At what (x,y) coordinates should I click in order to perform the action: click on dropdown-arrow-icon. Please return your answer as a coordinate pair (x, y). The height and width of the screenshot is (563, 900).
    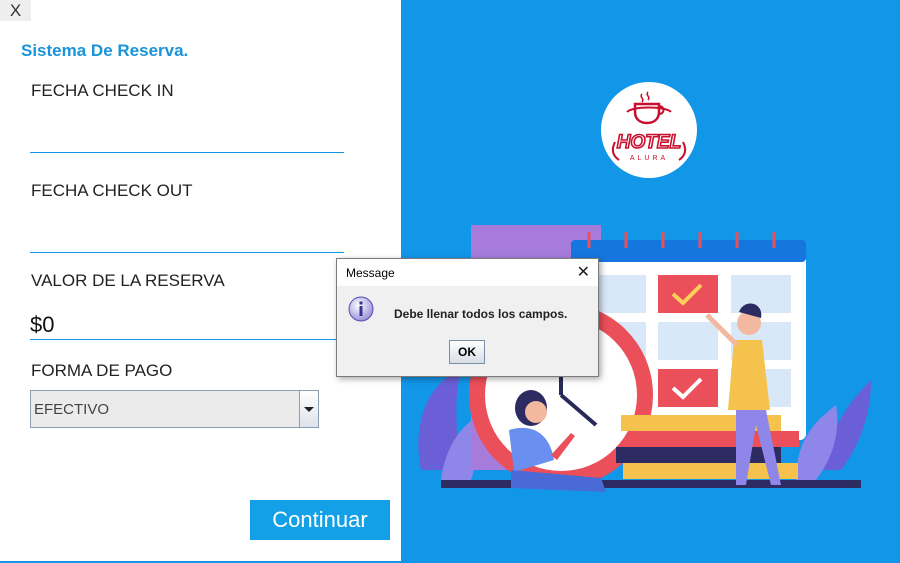
    Looking at the image, I should click on (308, 409).